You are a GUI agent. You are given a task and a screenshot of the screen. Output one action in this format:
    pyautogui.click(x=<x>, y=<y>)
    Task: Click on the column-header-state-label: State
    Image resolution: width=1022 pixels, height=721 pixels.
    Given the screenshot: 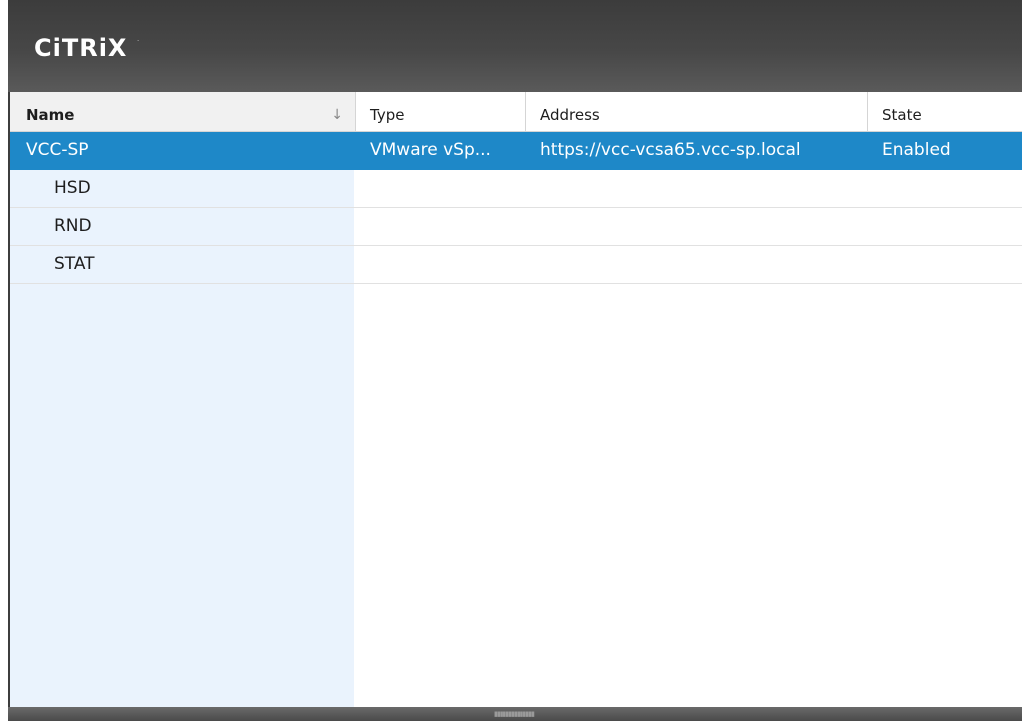 What is the action you would take?
    pyautogui.click(x=902, y=115)
    